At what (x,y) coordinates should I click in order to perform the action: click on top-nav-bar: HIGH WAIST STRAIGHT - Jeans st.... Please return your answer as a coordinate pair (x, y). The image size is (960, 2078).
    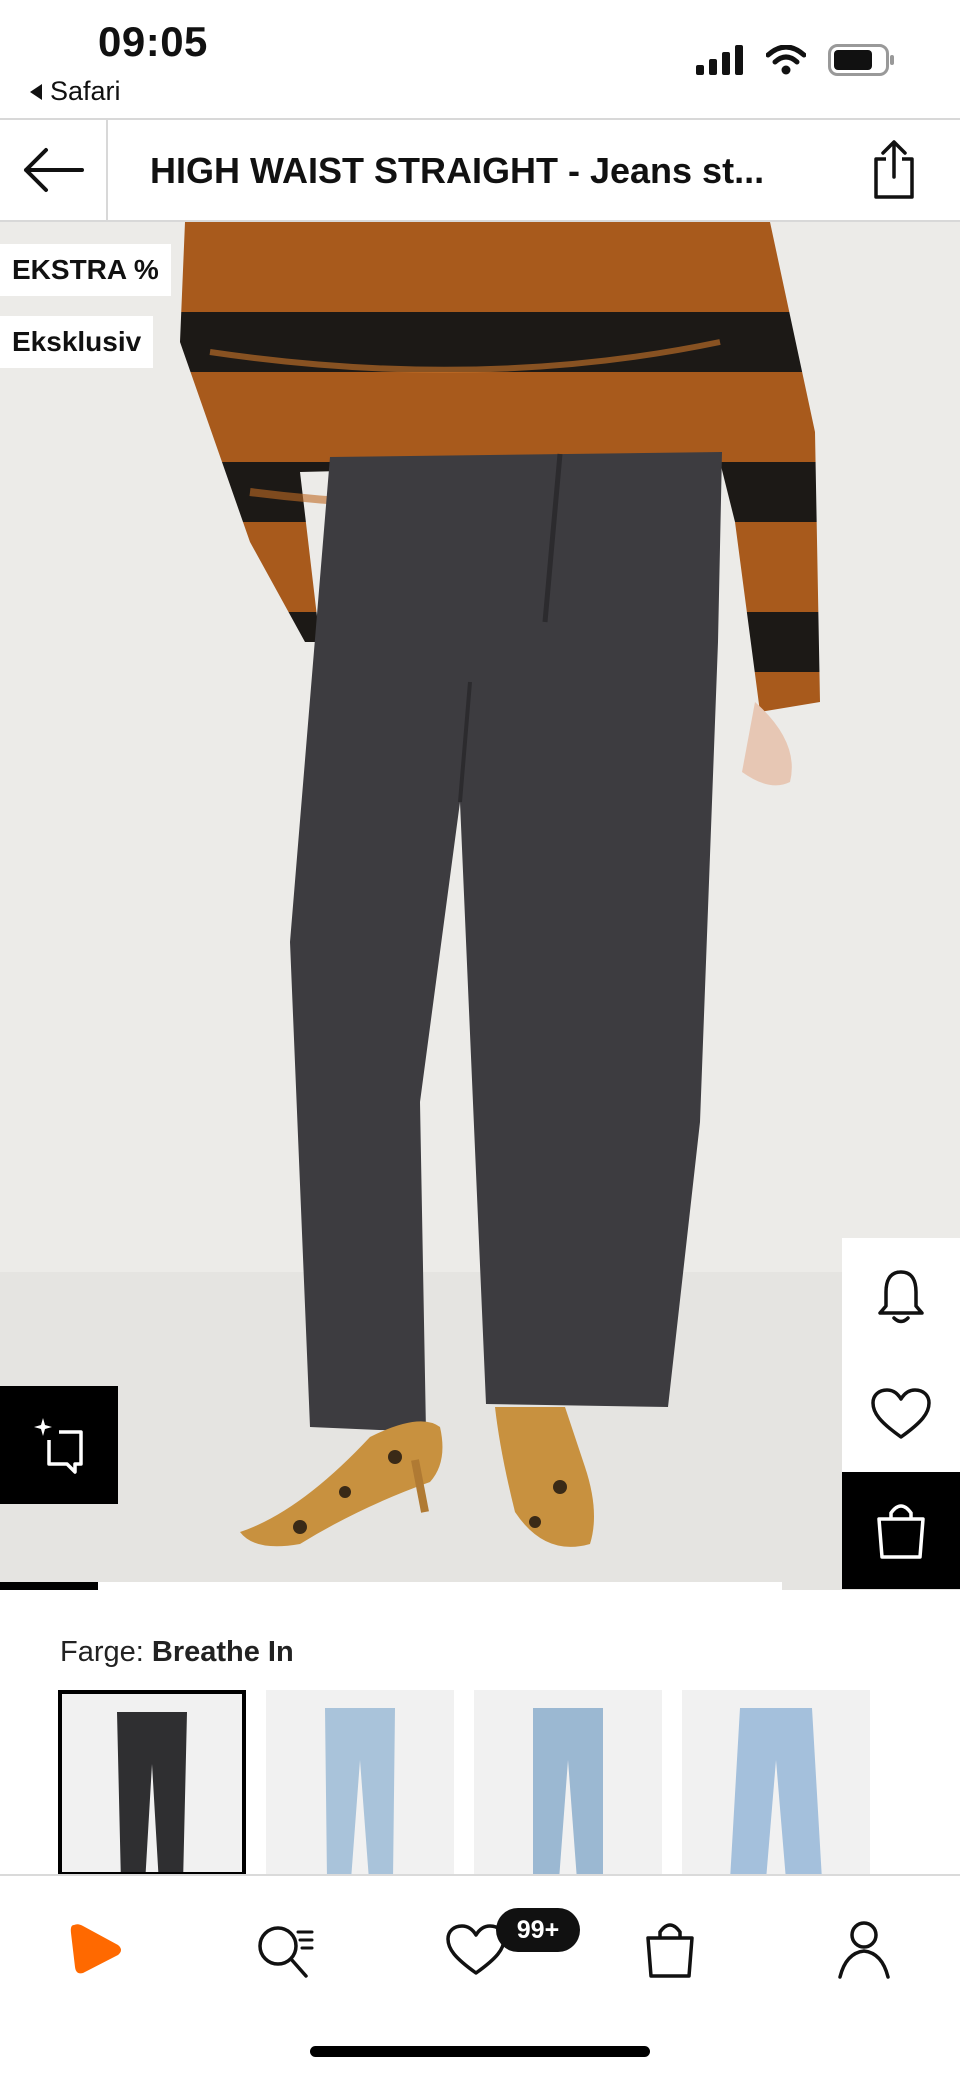
    Looking at the image, I should click on (480, 170).